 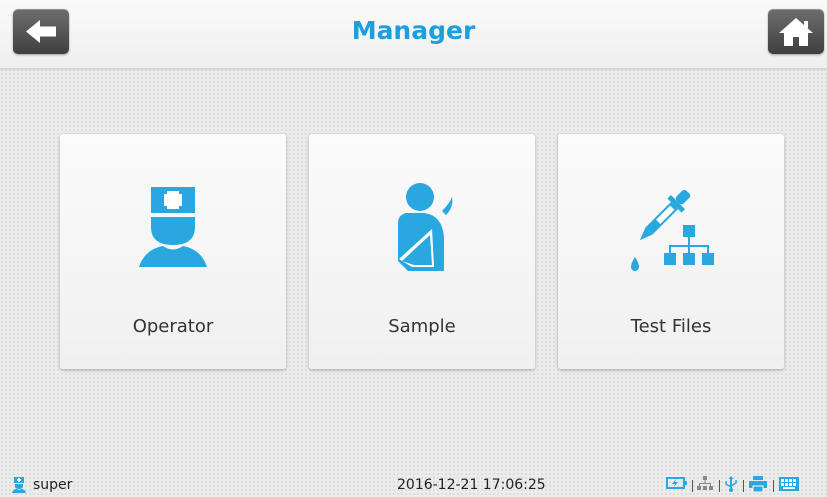 I want to click on network-icon, so click(x=705, y=483).